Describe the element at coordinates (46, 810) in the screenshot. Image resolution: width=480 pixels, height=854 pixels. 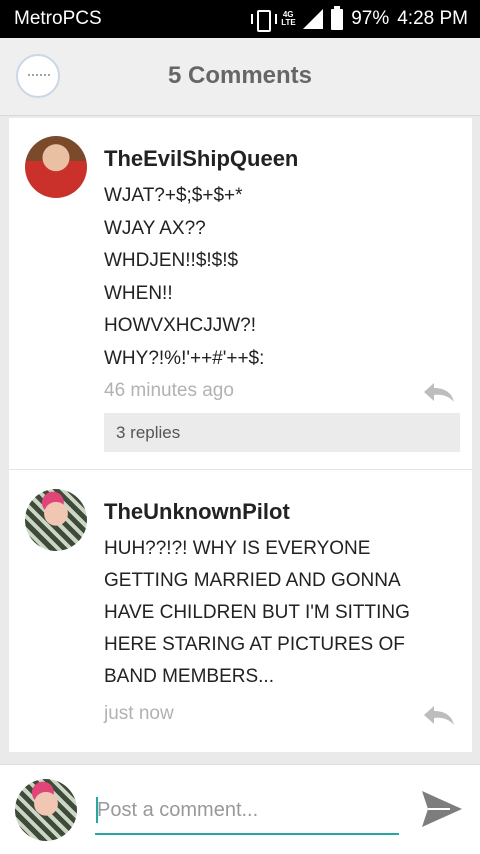
I see `current-user-avatar` at that location.